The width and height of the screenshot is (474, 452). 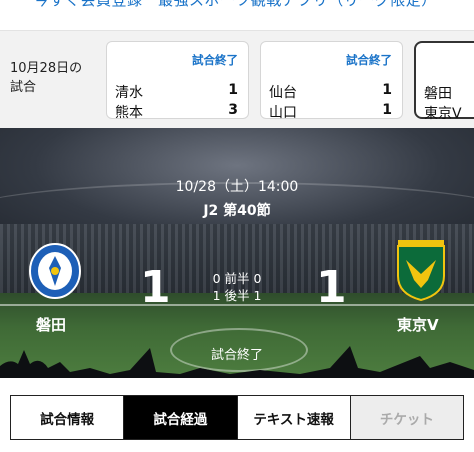 I want to click on tab-match-info: 試合情報, so click(x=68, y=417).